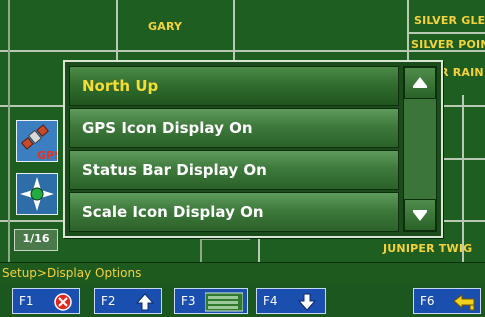 The width and height of the screenshot is (485, 317). What do you see at coordinates (270, 301) in the screenshot?
I see `fkey-label: F4` at bounding box center [270, 301].